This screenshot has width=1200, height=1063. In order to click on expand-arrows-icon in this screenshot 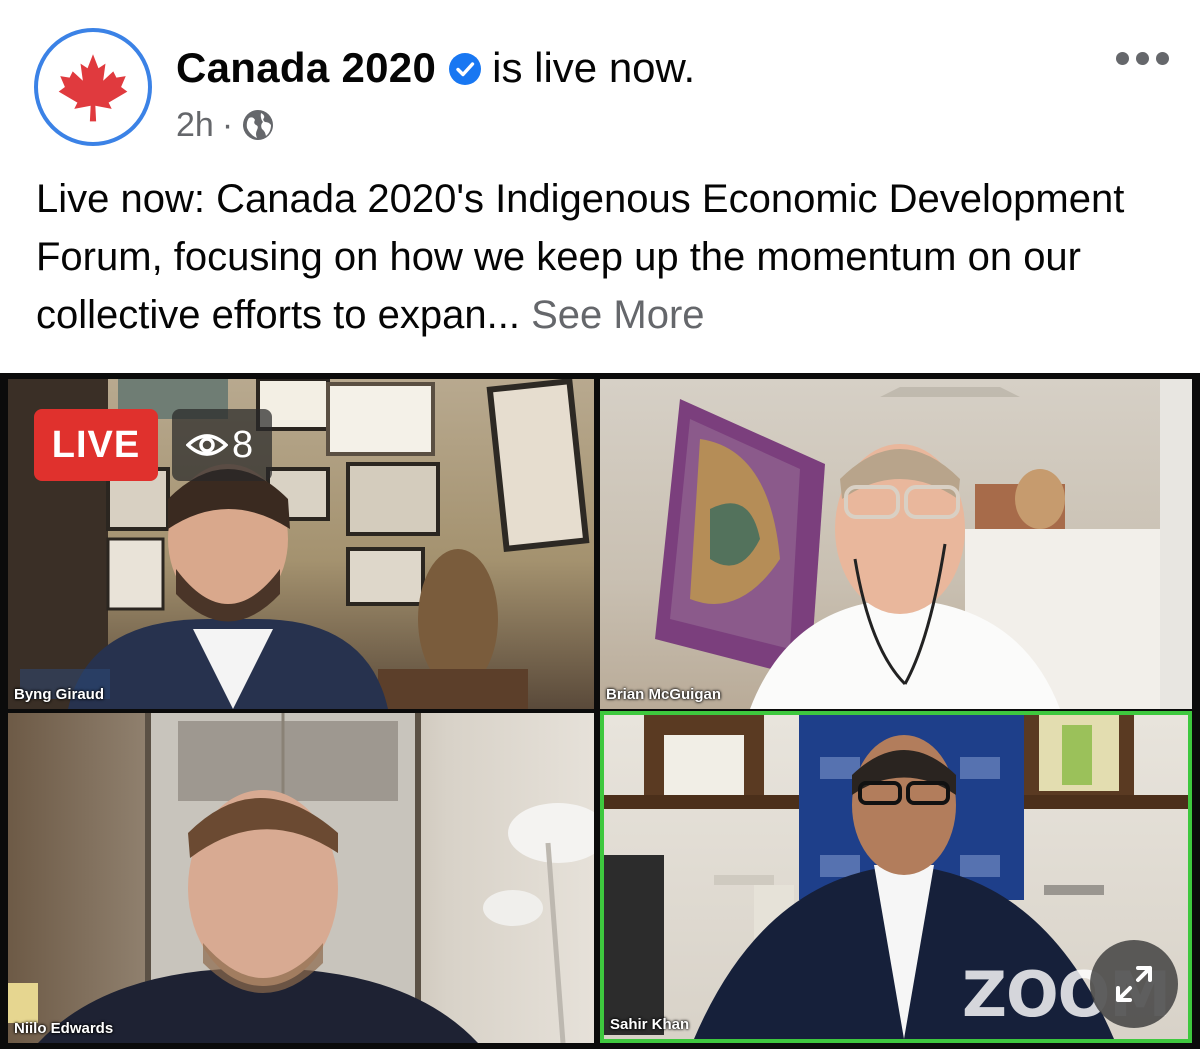, I will do `click(1134, 984)`.